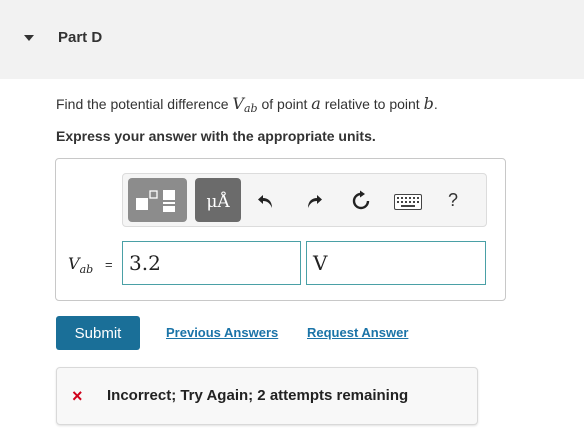 This screenshot has width=584, height=447. I want to click on collapse-caret-icon, so click(29, 38).